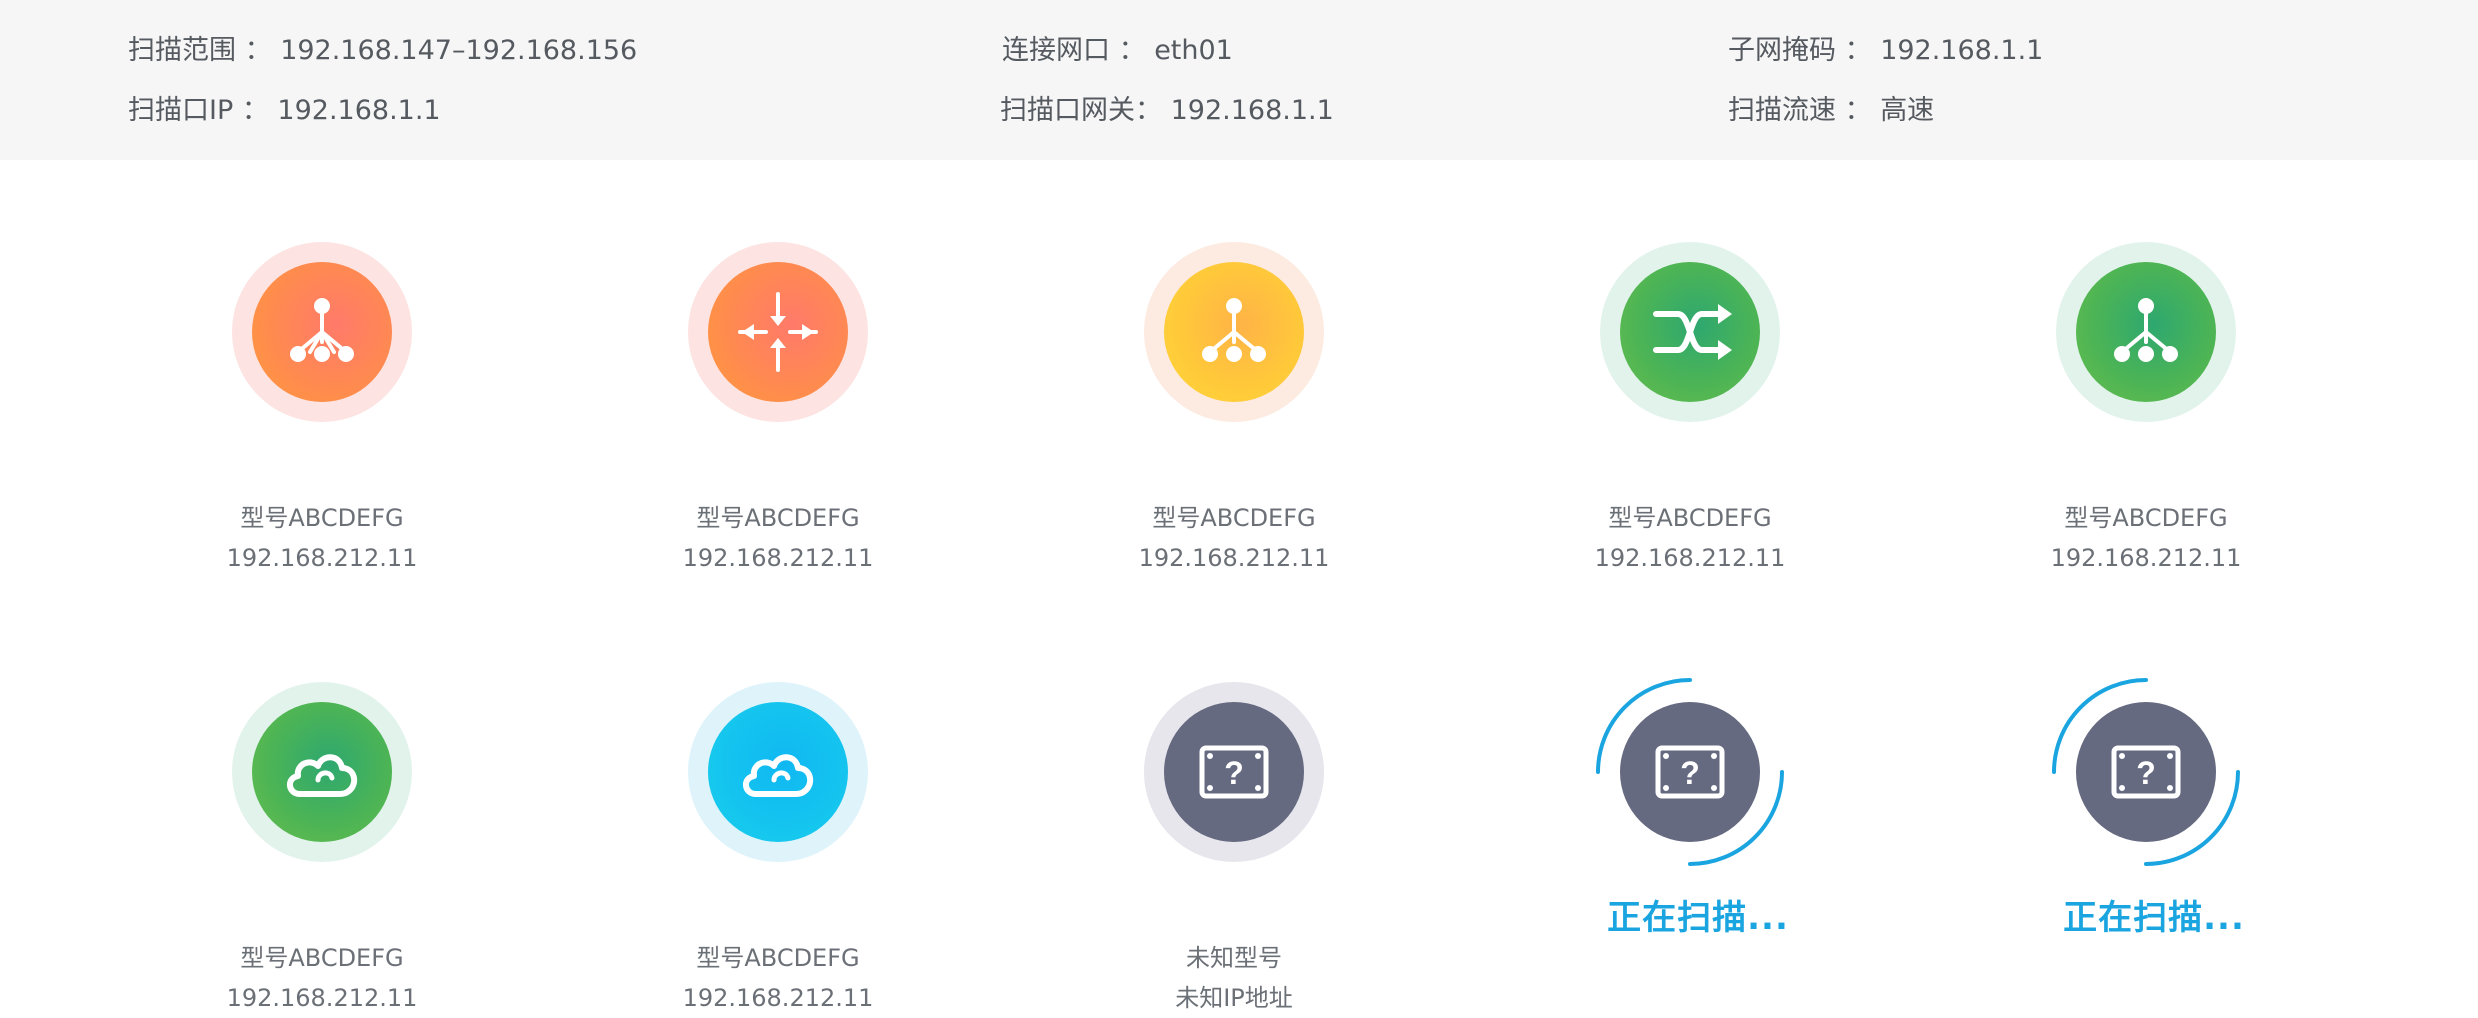 This screenshot has height=1018, width=2478. Describe the element at coordinates (1167, 107) in the screenshot. I see `gateway-row: 扫描口网关： 192.168.1.1` at that location.